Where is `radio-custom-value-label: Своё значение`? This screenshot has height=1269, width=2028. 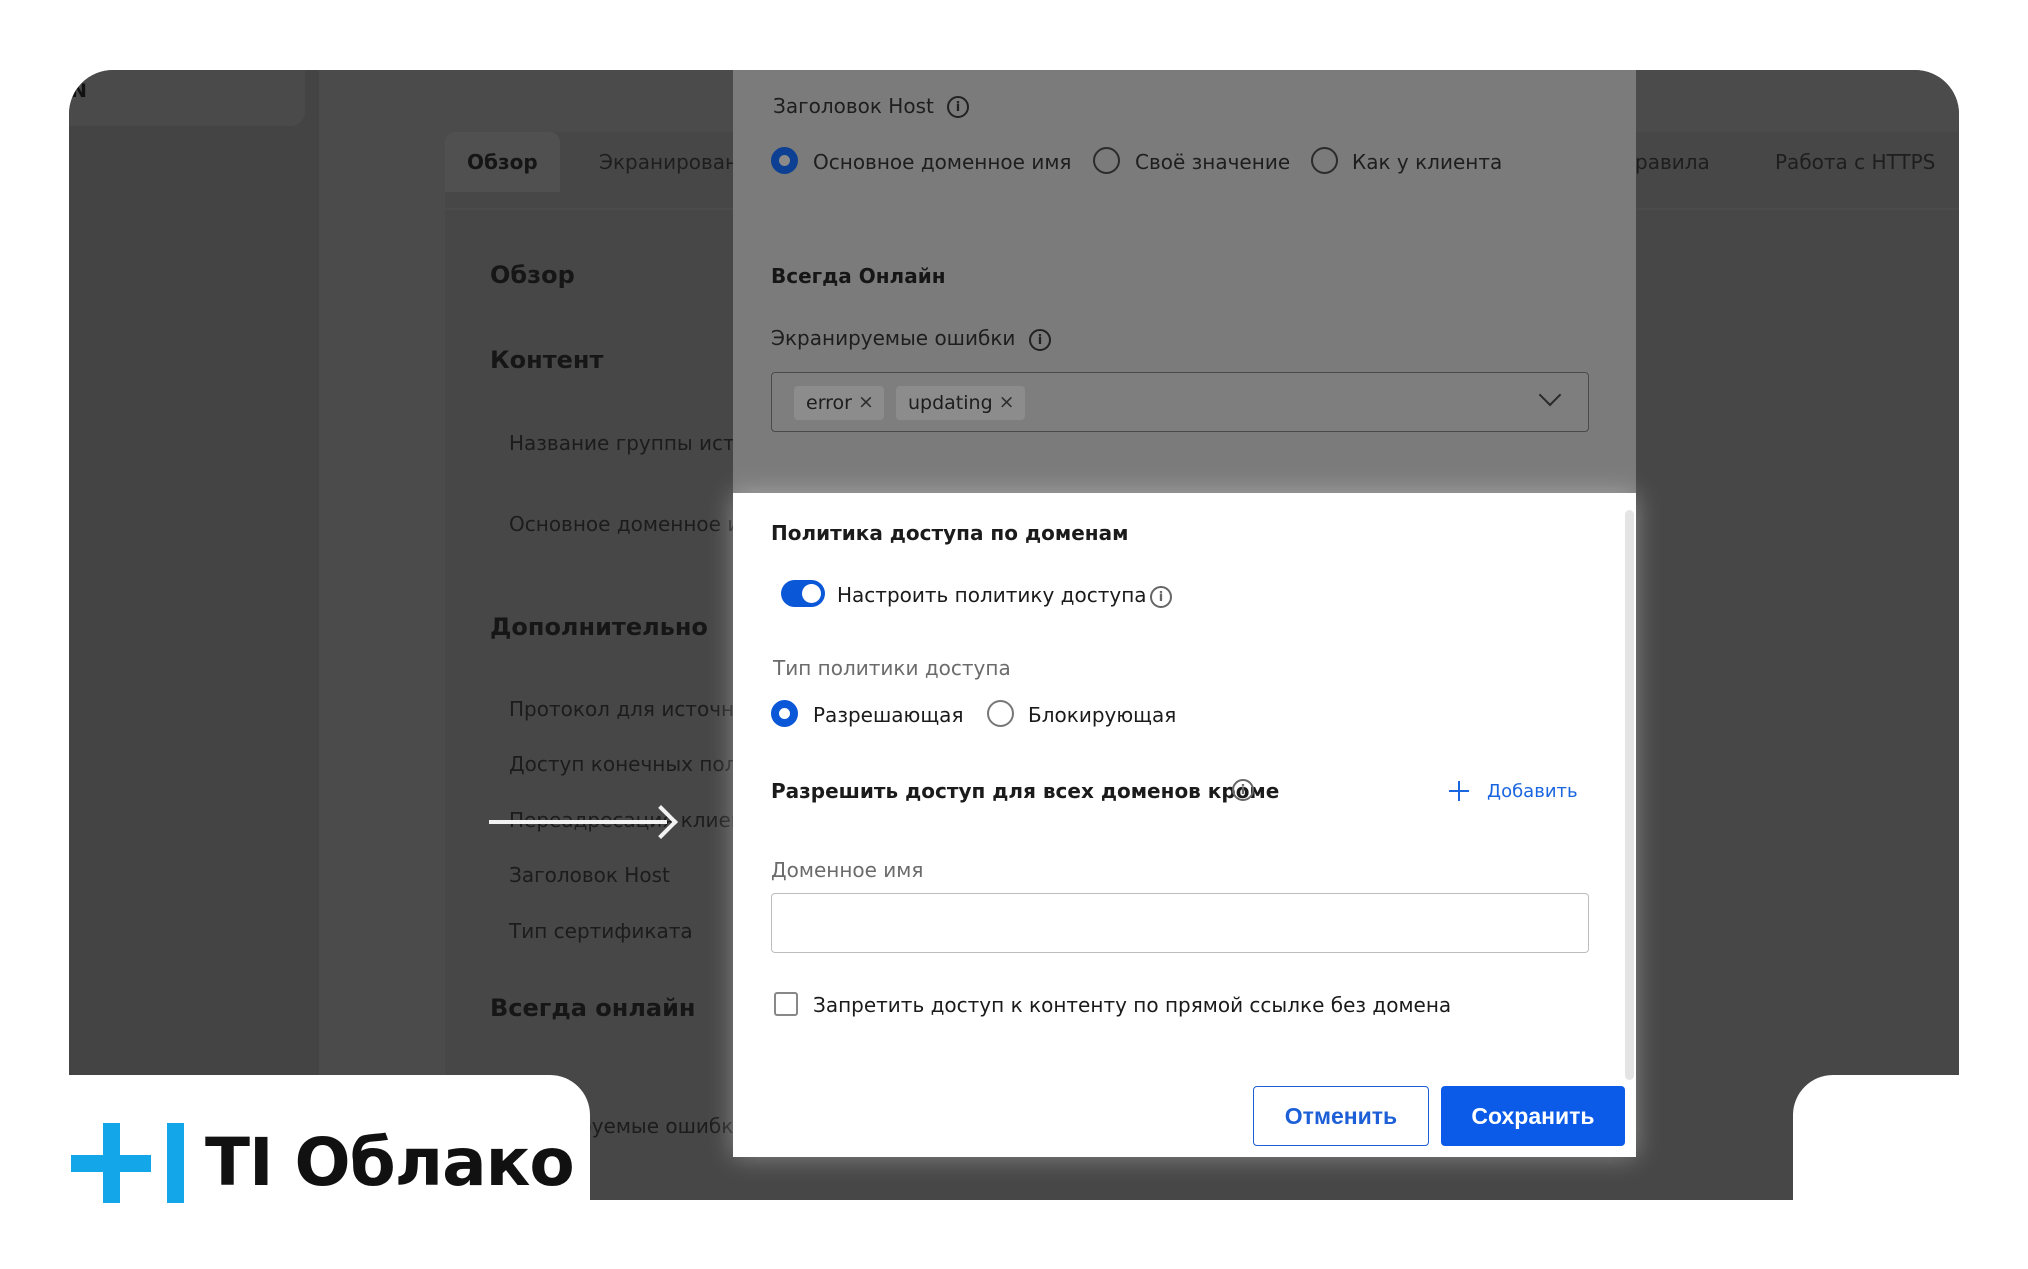
radio-custom-value-label: Своё значение is located at coordinates (1213, 162).